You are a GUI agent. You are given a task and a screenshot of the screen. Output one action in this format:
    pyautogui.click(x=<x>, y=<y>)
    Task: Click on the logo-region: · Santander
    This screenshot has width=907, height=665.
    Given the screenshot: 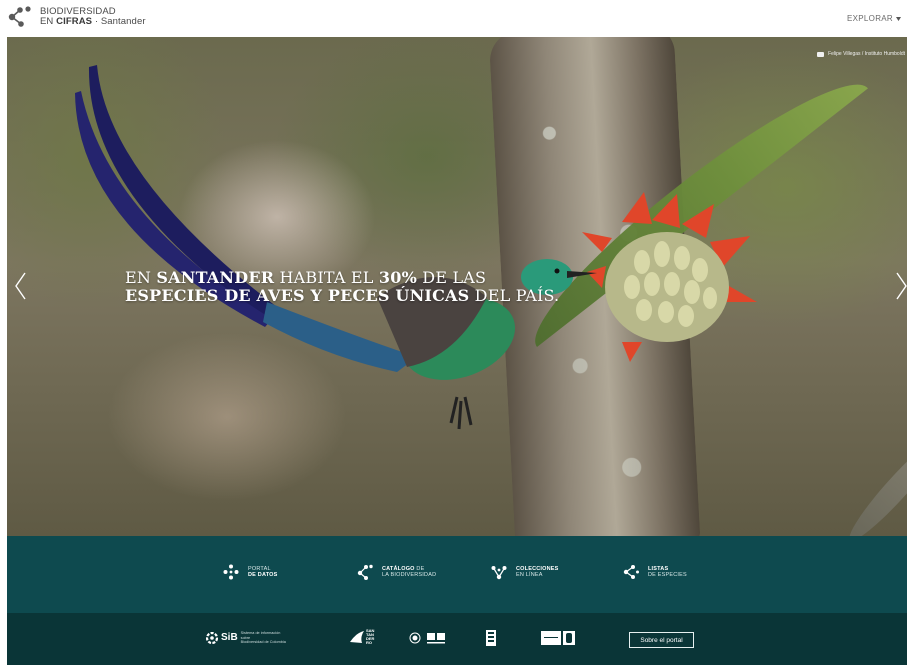 What is the action you would take?
    pyautogui.click(x=119, y=21)
    